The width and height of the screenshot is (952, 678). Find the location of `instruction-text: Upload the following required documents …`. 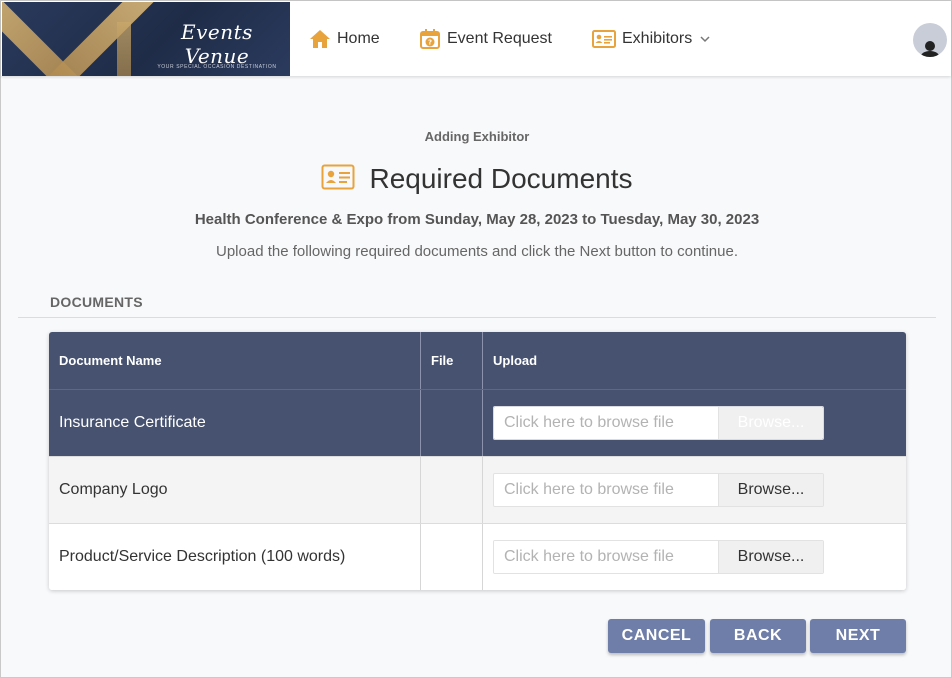

instruction-text: Upload the following required documents … is located at coordinates (477, 251).